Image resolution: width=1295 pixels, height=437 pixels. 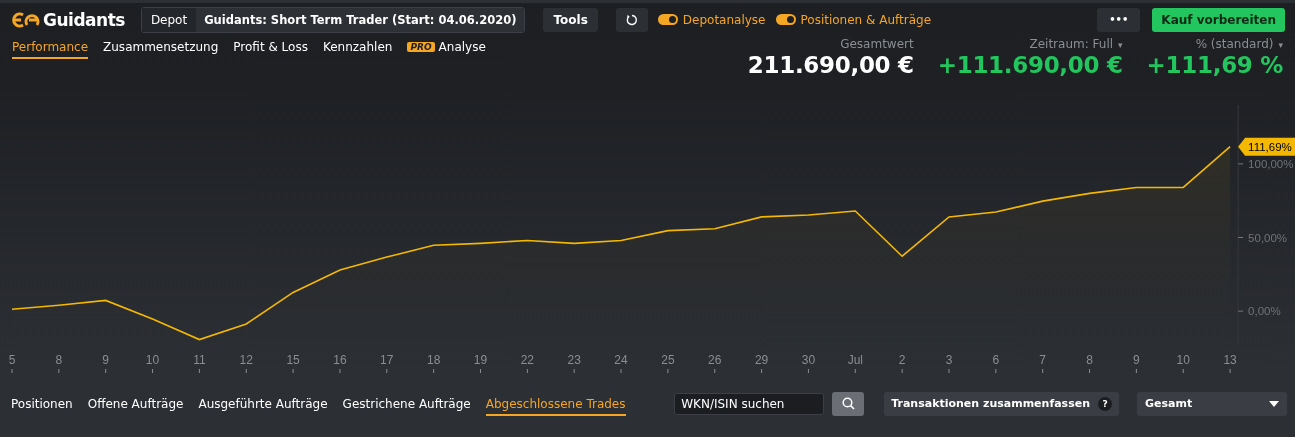 I want to click on x-tick-label: 6, so click(x=996, y=360).